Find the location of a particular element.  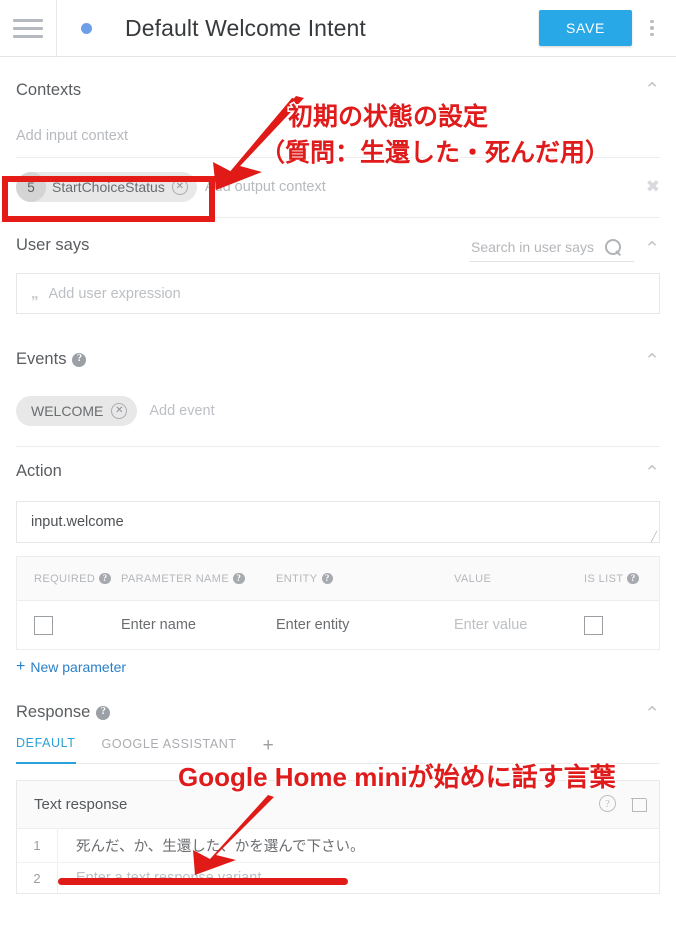

user-says-section: User says „ Add user expression is located at coordinates (338, 275).